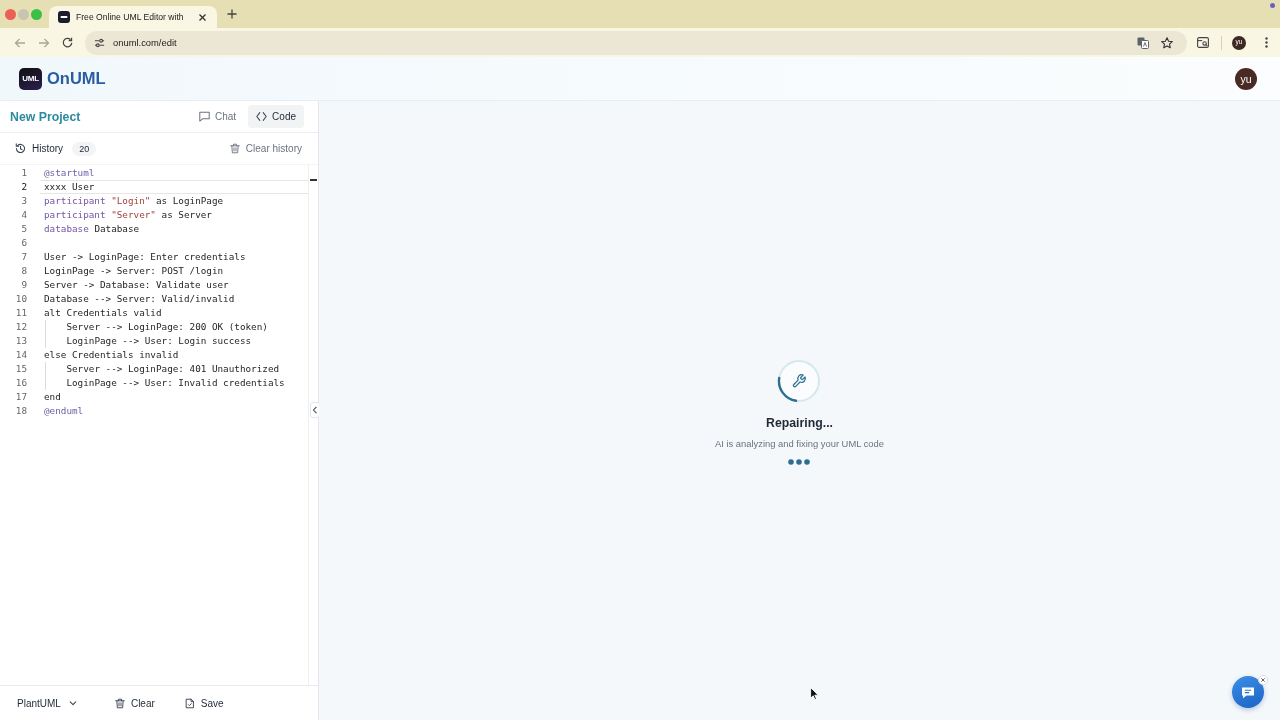 This screenshot has height=720, width=1280. Describe the element at coordinates (313, 180) in the screenshot. I see `scroll-marker` at that location.